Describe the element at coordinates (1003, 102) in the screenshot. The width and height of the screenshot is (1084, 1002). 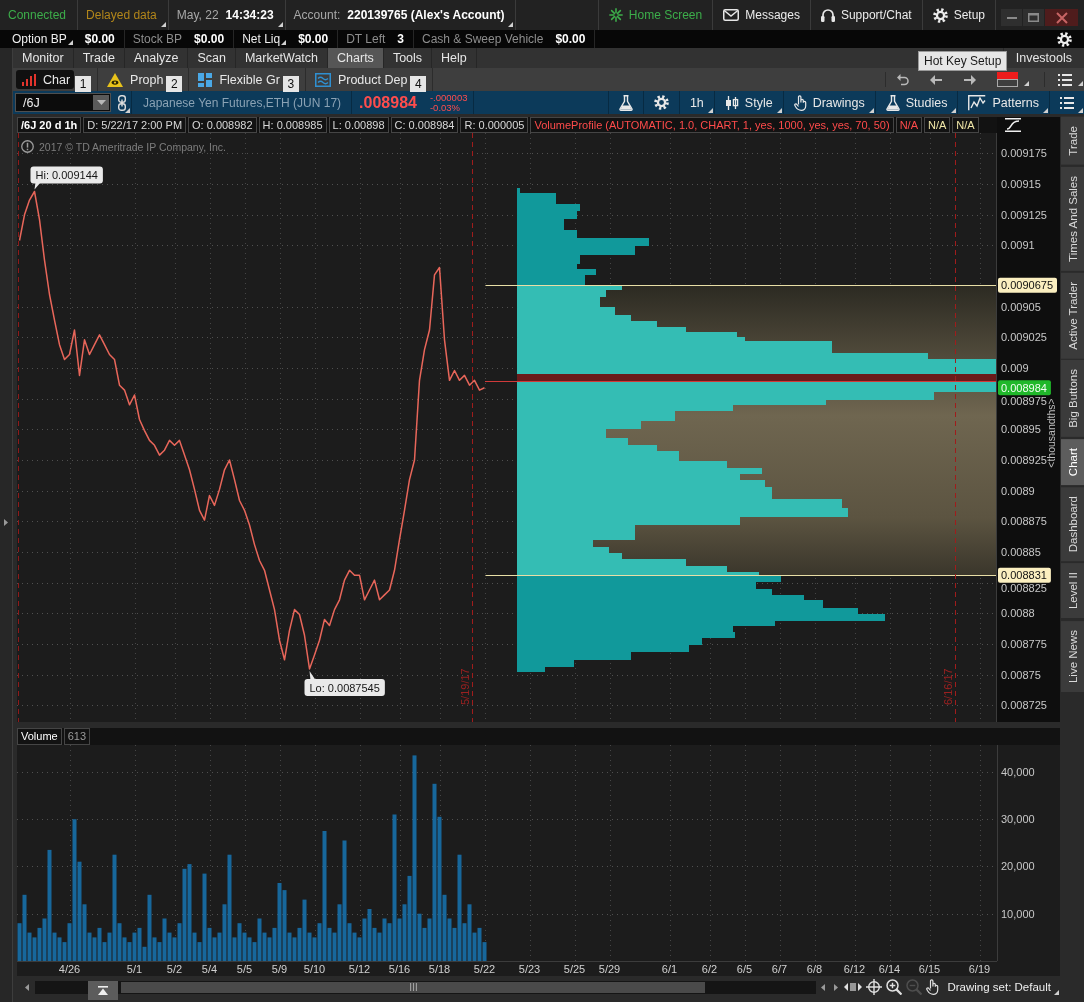
I see `patterns-button: Patterns` at that location.